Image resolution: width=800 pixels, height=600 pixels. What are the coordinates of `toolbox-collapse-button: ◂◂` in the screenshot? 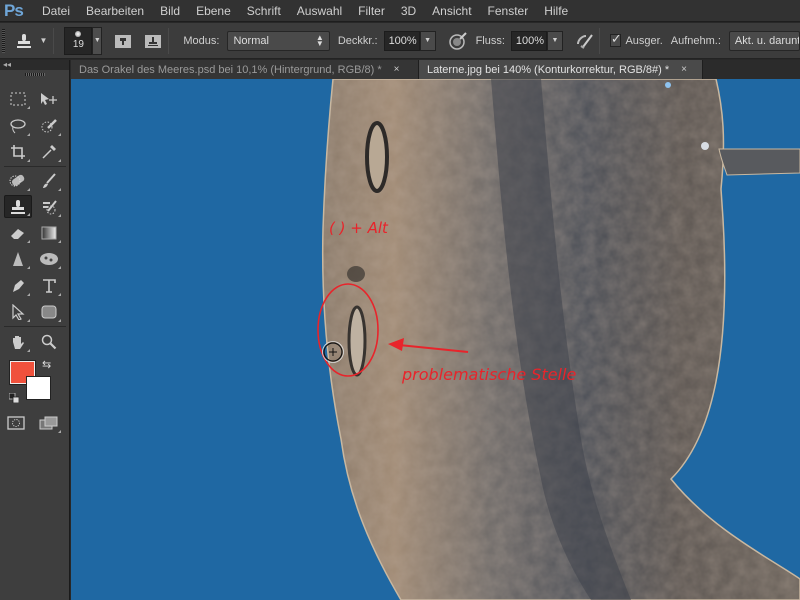 It's located at (34, 65).